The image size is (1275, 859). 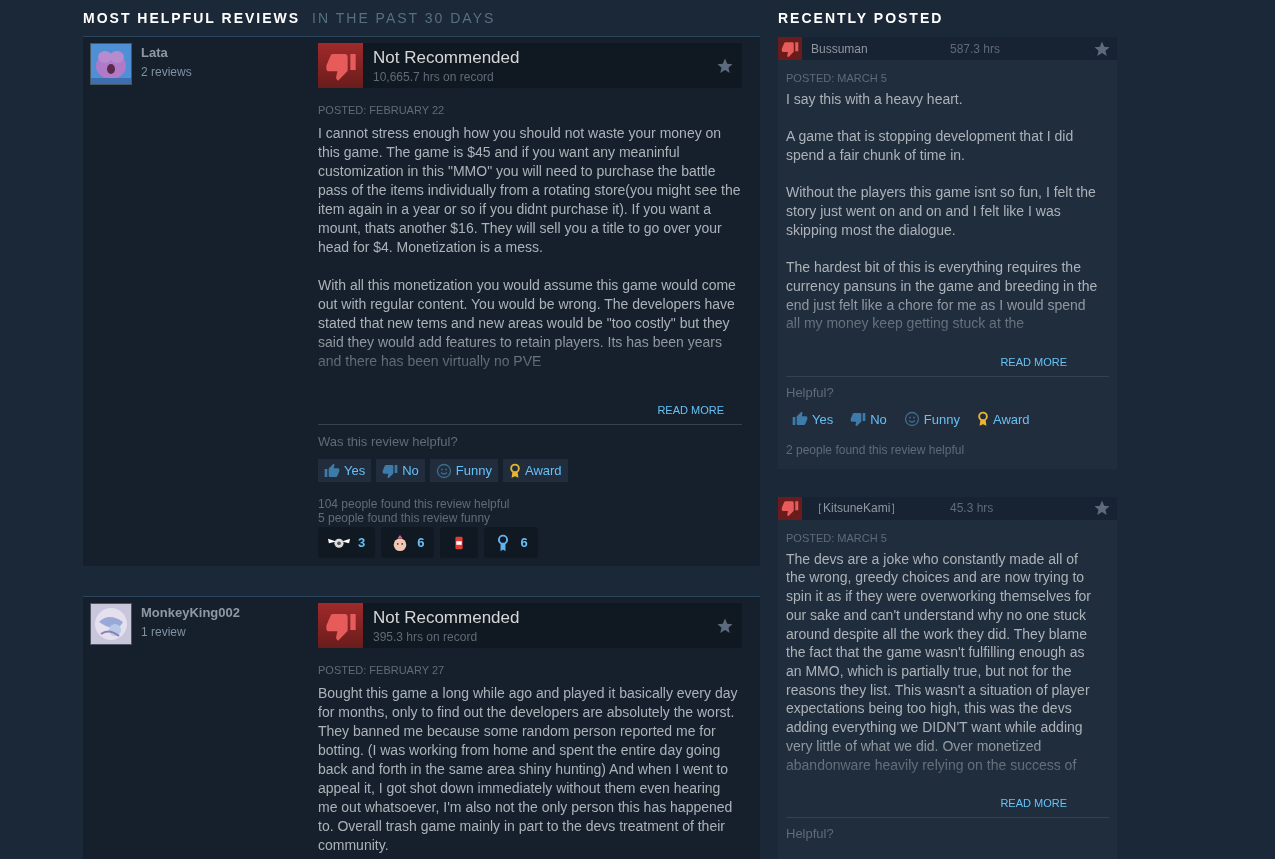 What do you see at coordinates (941, 211) in the screenshot?
I see `review-text: Without the players this game isnt so fun, I felt the story just went on and on and I felt like I was skipping most the dialogue.` at bounding box center [941, 211].